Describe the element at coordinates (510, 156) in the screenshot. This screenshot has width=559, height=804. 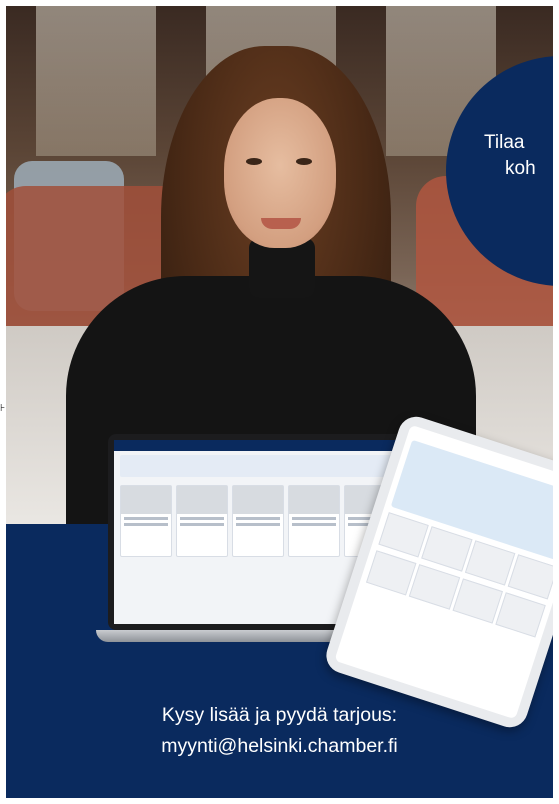
I see `callout-text: Tilaa koh` at that location.